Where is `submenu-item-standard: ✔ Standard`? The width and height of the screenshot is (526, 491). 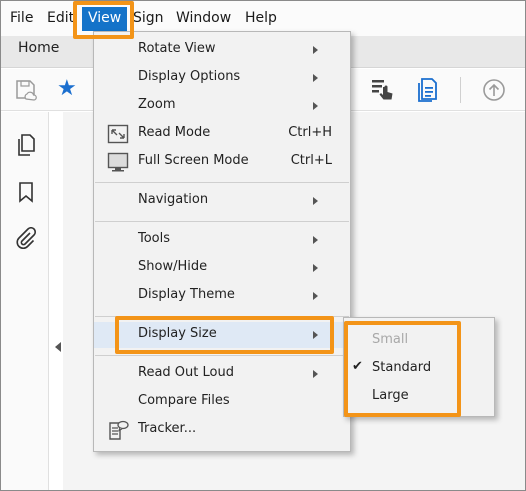 submenu-item-standard: ✔ Standard is located at coordinates (419, 369).